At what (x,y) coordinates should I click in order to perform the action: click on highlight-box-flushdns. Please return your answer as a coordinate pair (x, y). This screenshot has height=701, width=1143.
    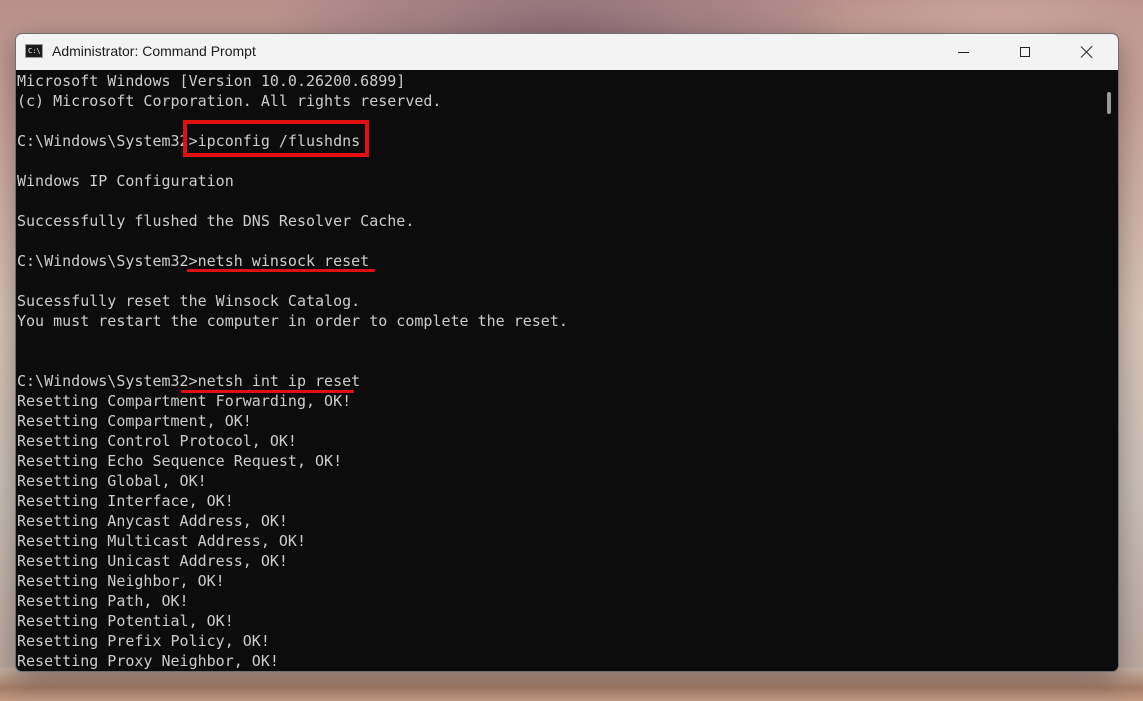
    Looking at the image, I should click on (276, 138).